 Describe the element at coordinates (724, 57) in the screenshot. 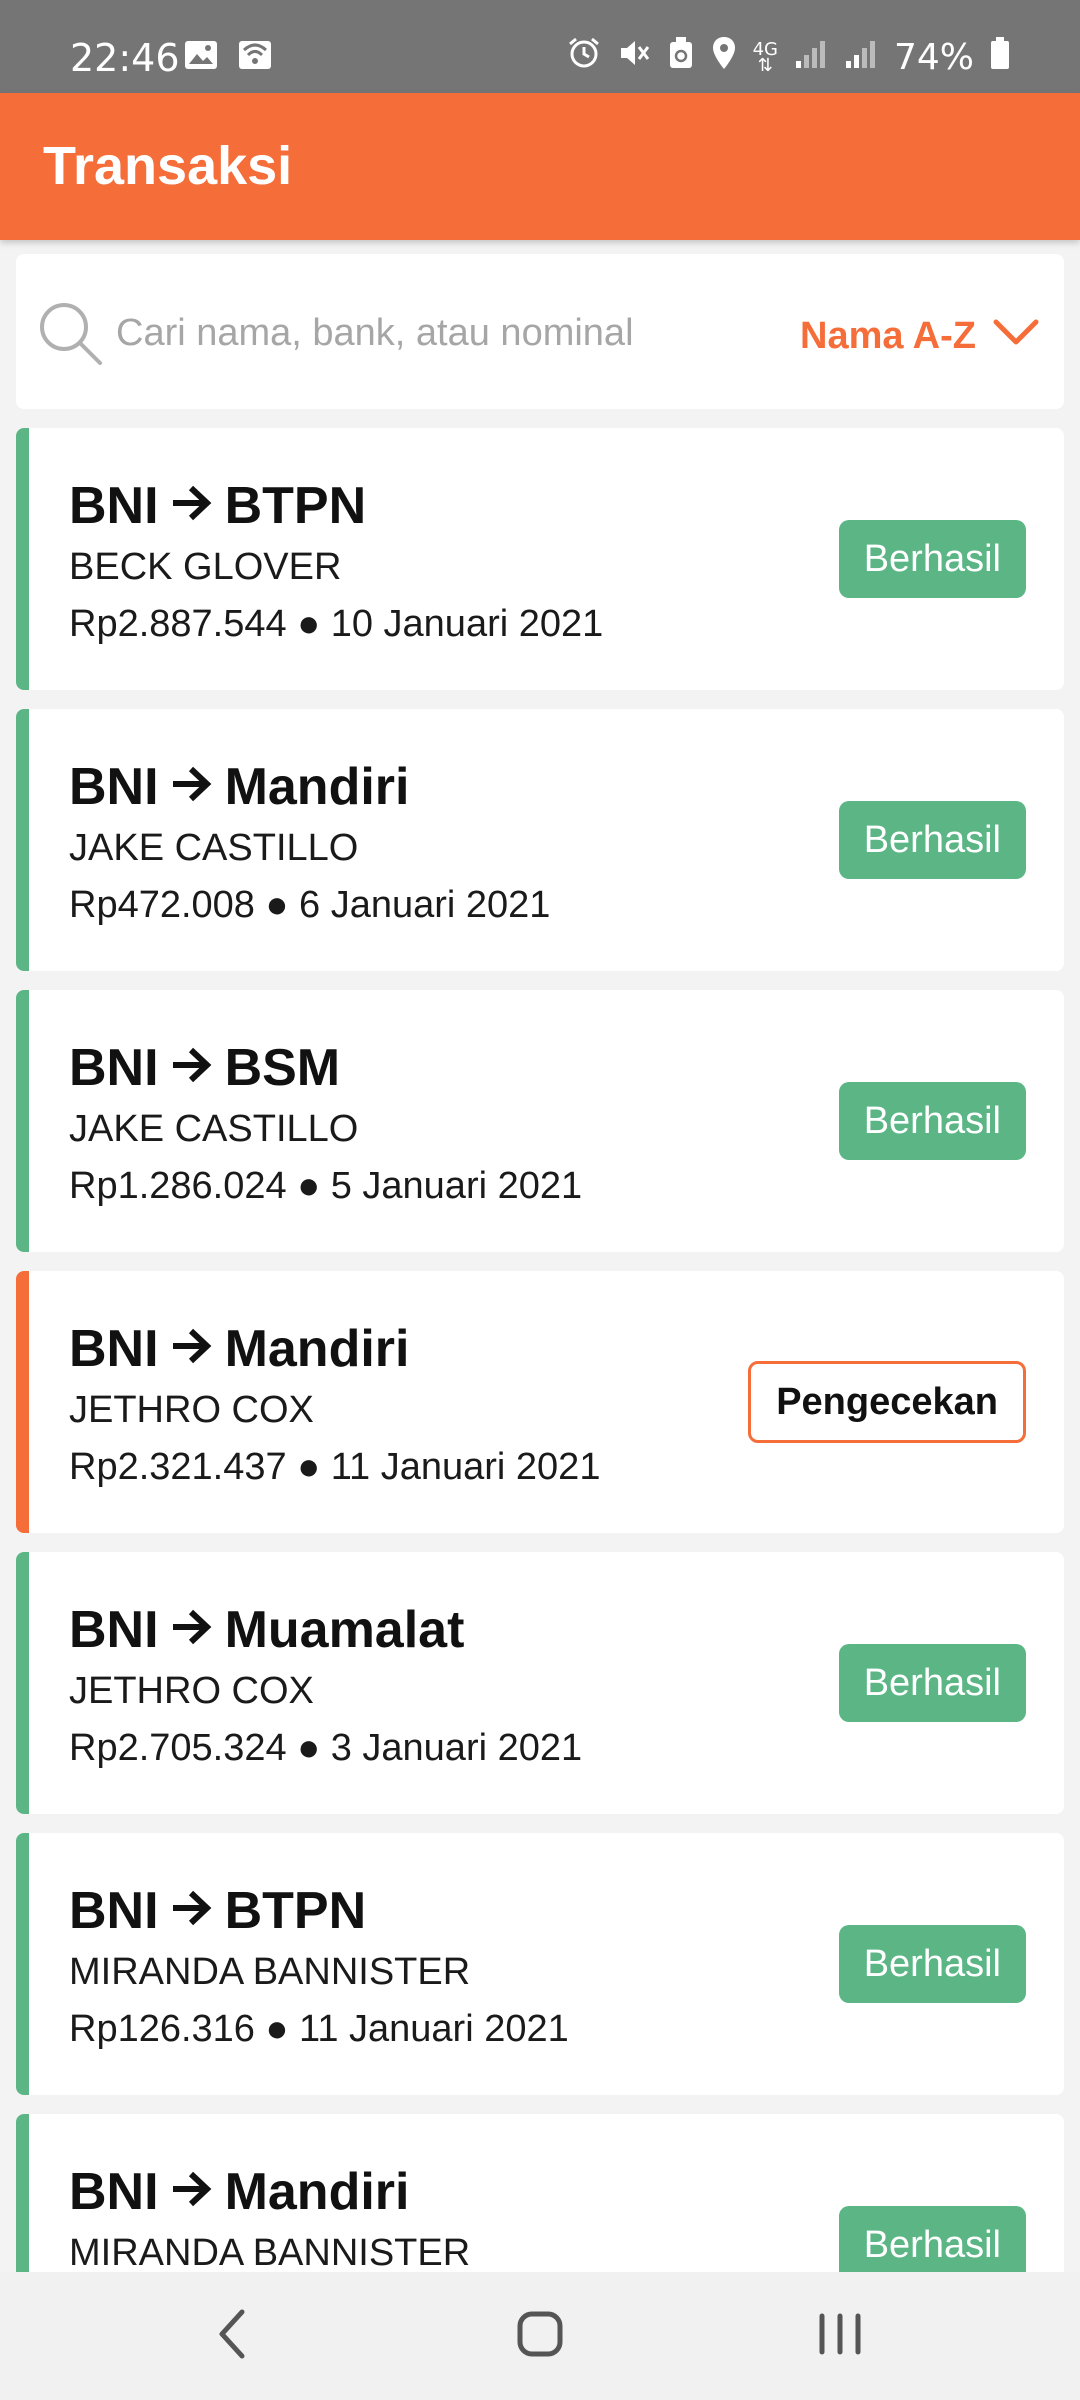

I see `location-icon` at that location.